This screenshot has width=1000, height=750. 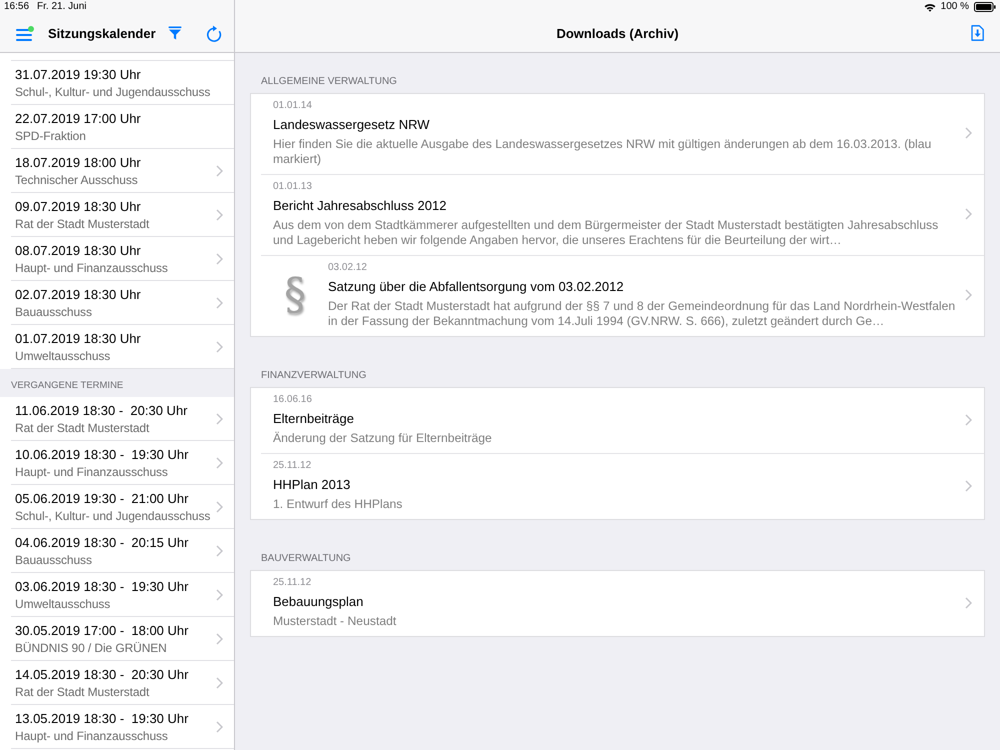 I want to click on meeting-list-item: 11.06.2019 18:30 - 20:30 Uhr Rat der Stadt Musterstadt, so click(x=122, y=419).